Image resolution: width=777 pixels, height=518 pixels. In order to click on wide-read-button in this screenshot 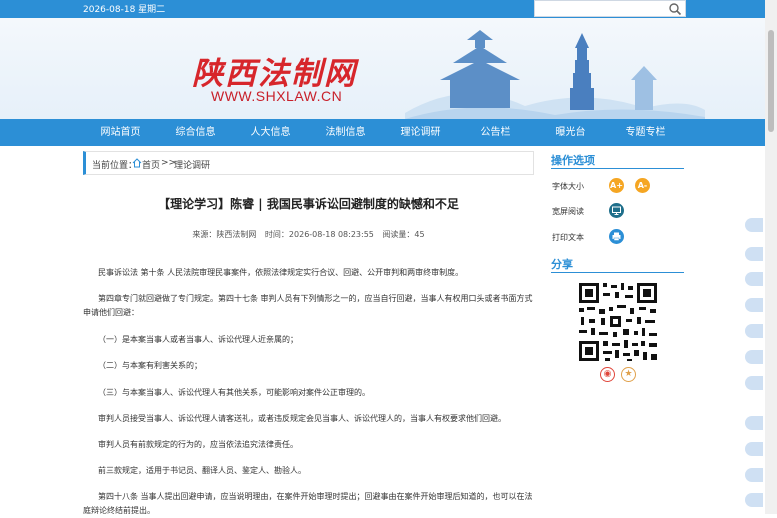, I will do `click(616, 210)`.